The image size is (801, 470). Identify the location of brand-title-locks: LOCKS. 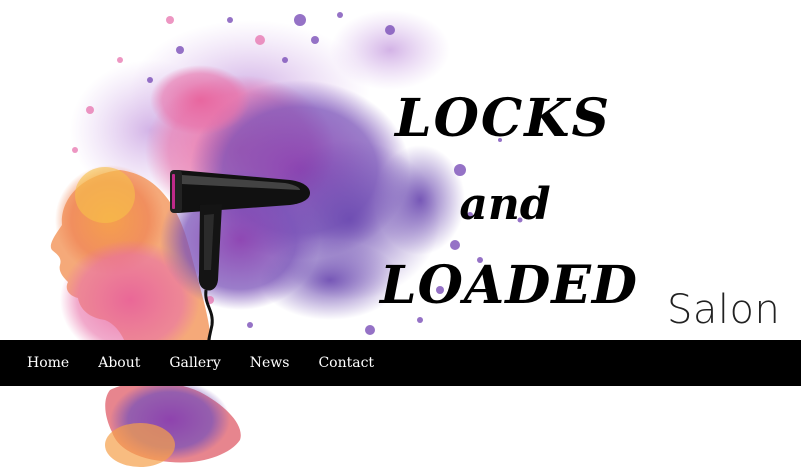
(503, 118).